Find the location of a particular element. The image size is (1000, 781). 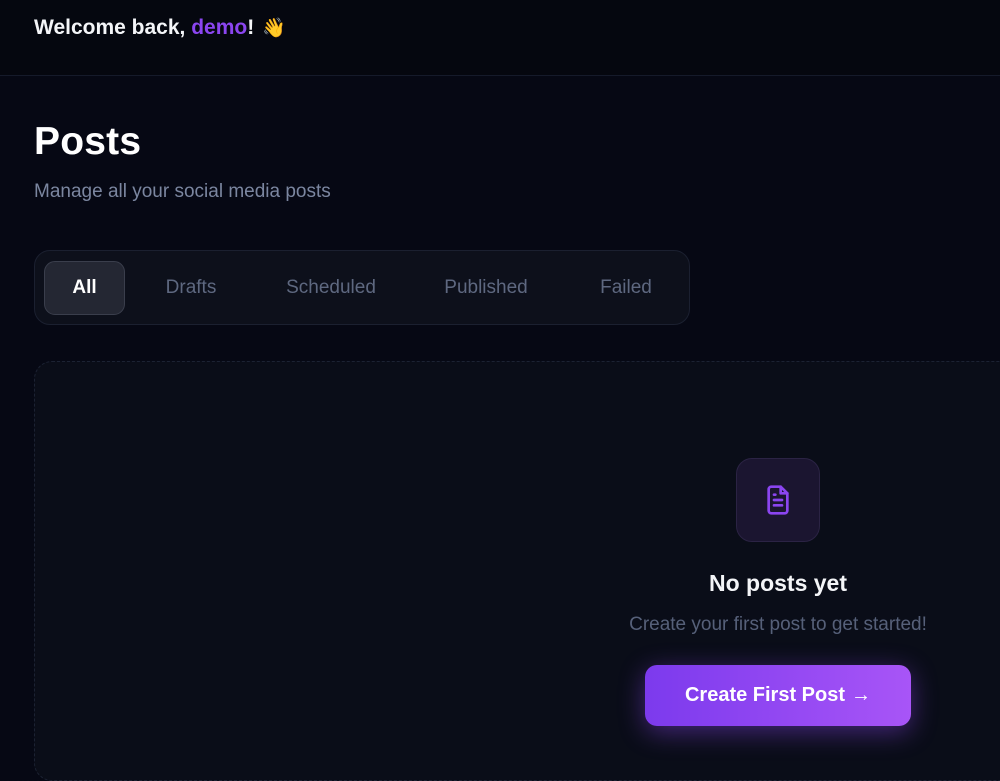

arrow-right-icon: → is located at coordinates (861, 695).